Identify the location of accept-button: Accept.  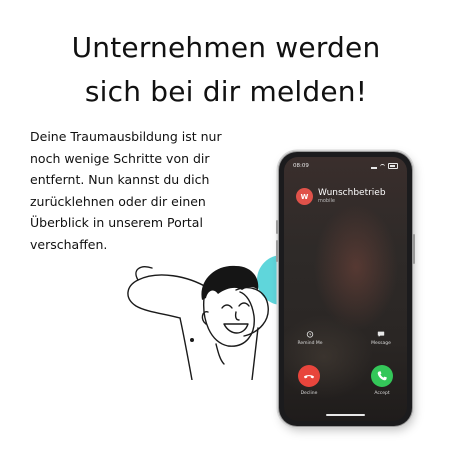
(382, 380).